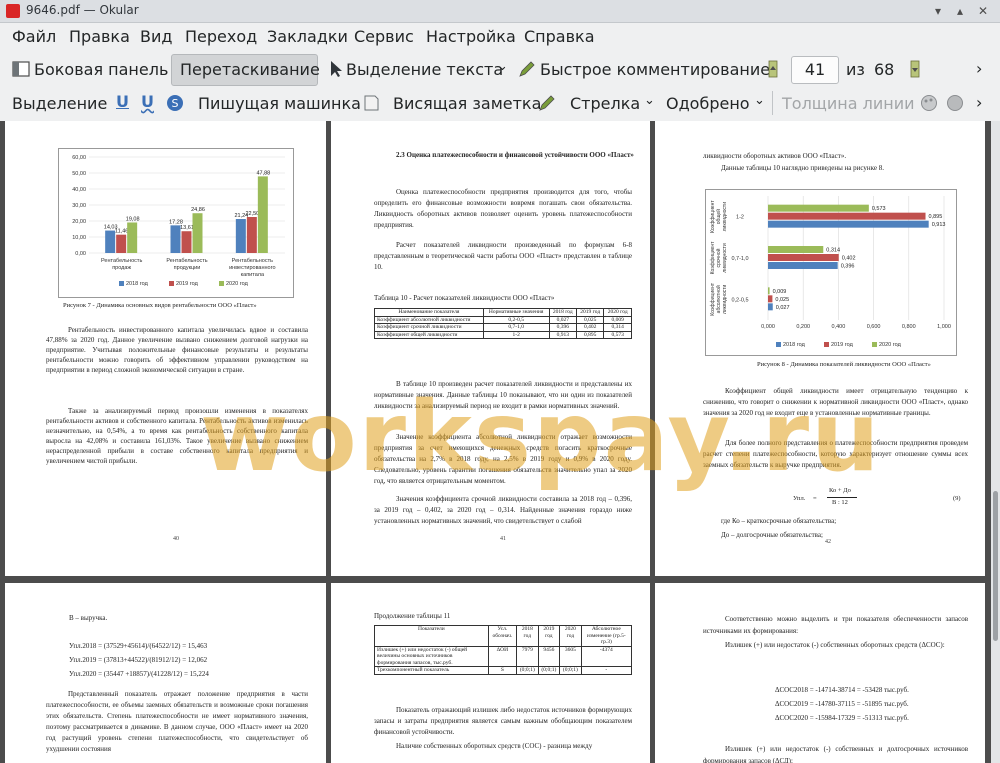  What do you see at coordinates (527, 656) in the screenshot?
I see `table-cell: 7979` at bounding box center [527, 656].